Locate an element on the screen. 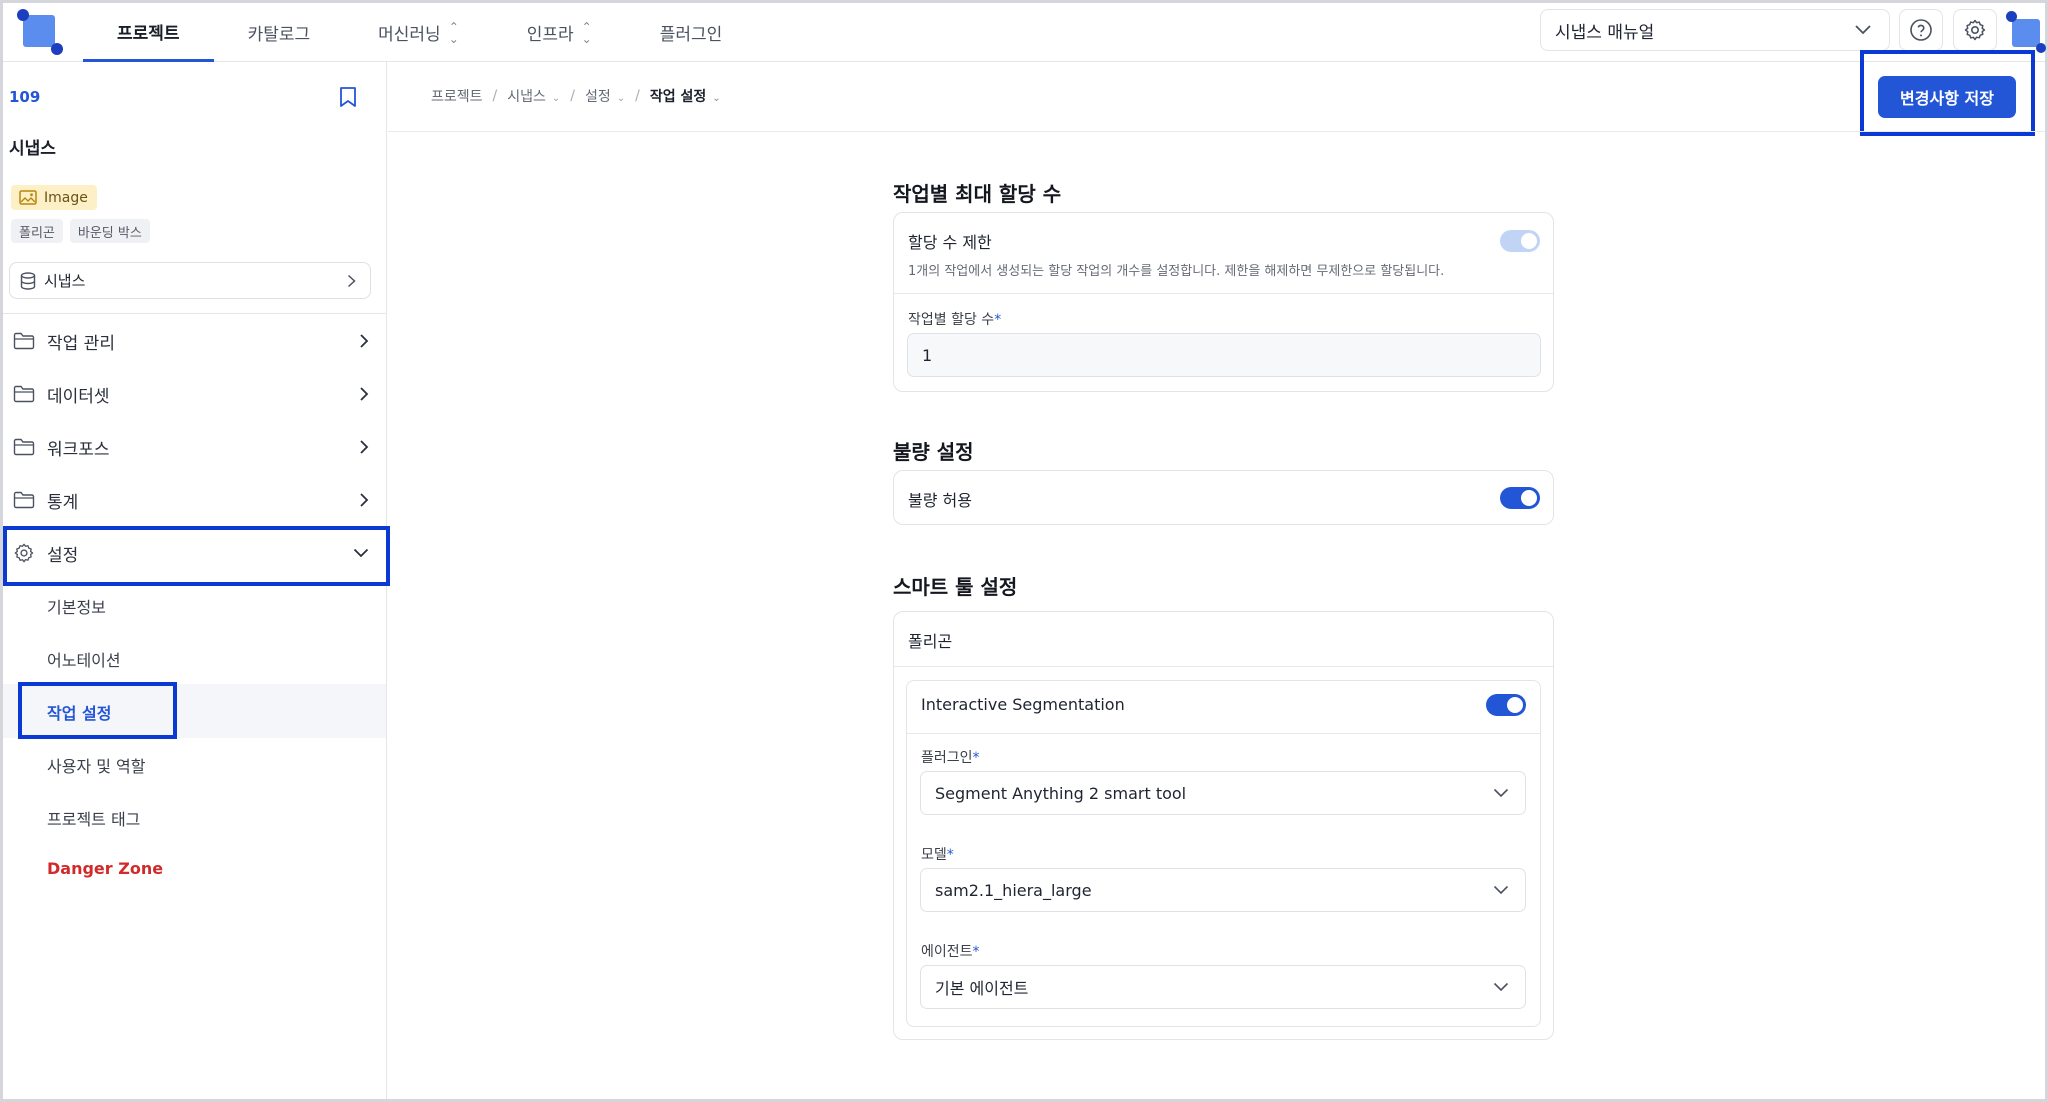 This screenshot has height=1102, width=2048. database-icon is located at coordinates (28, 280).